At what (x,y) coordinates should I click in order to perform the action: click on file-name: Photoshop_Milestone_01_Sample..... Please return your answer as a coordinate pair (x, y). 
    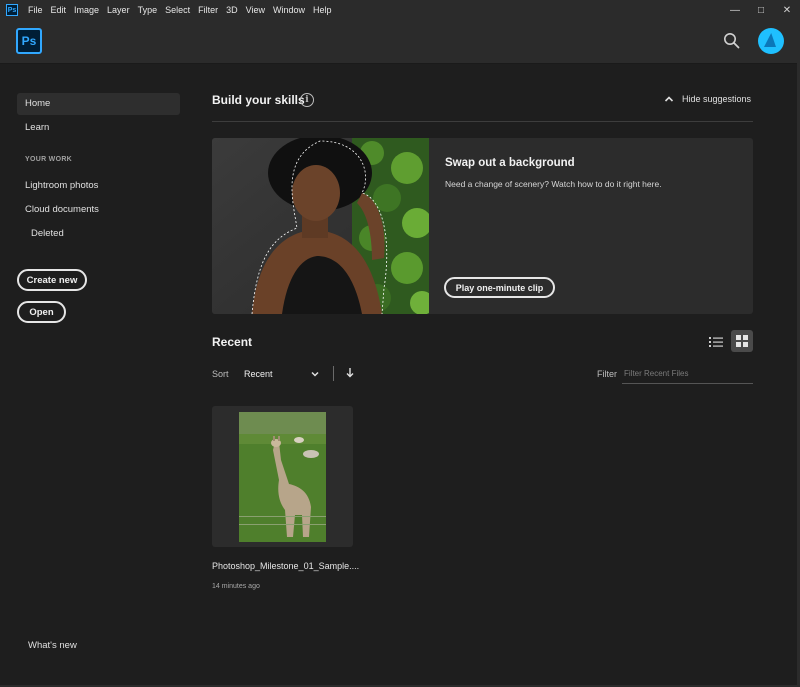
    Looking at the image, I should click on (285, 566).